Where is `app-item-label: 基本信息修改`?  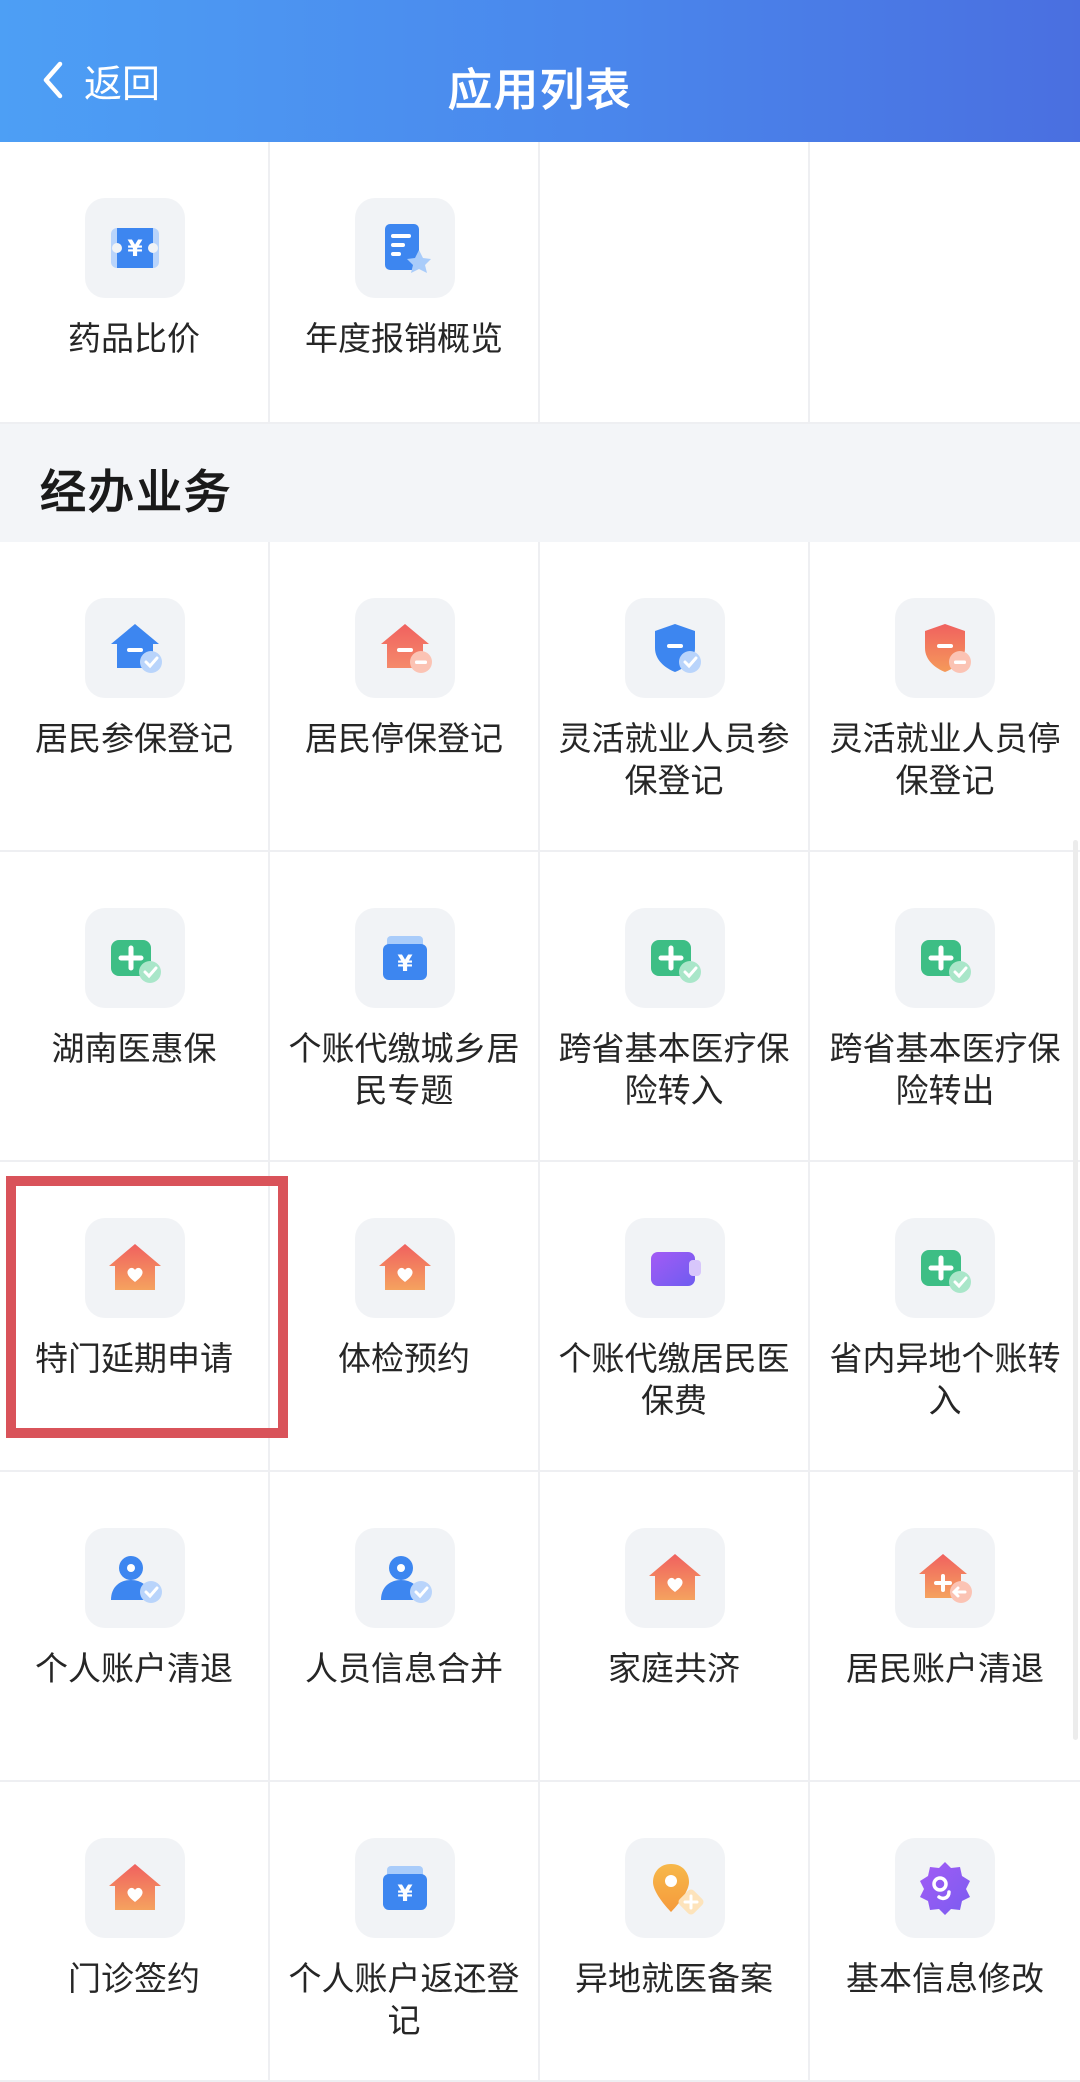
app-item-label: 基本信息修改 is located at coordinates (945, 1978).